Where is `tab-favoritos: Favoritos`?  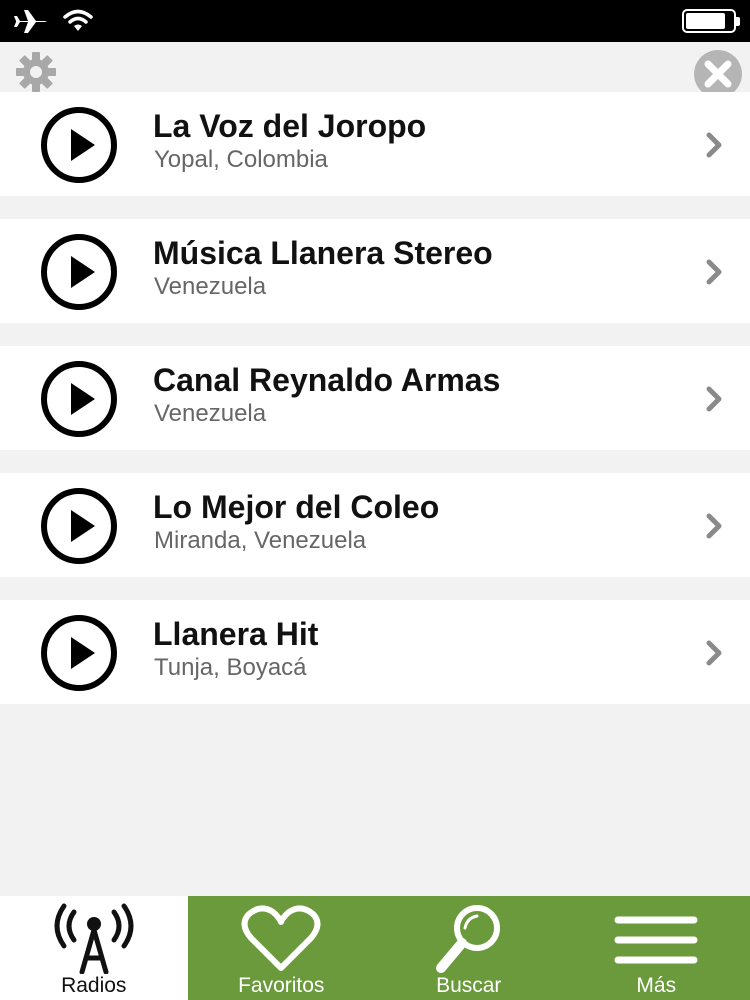
tab-favoritos: Favoritos is located at coordinates (281, 948).